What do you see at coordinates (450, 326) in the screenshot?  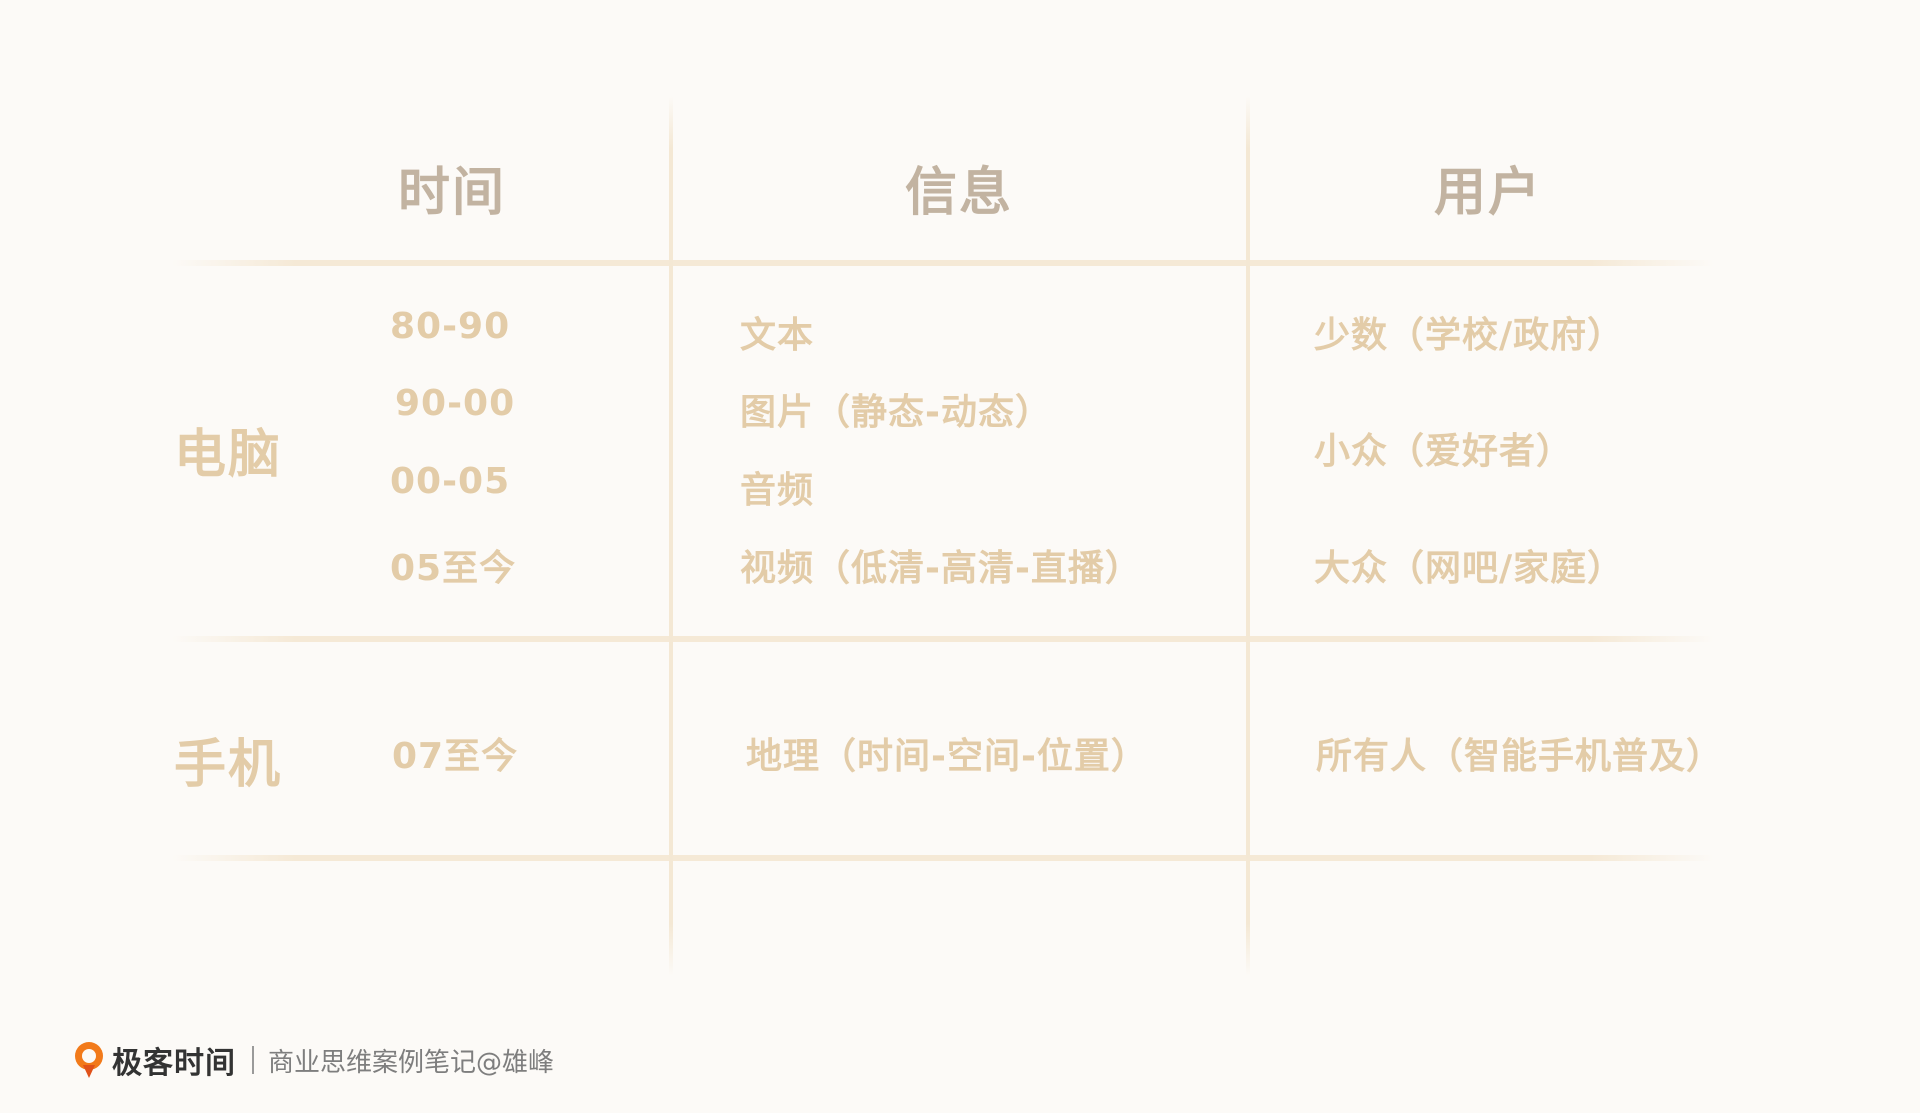 I see `time-cell: 80-90` at bounding box center [450, 326].